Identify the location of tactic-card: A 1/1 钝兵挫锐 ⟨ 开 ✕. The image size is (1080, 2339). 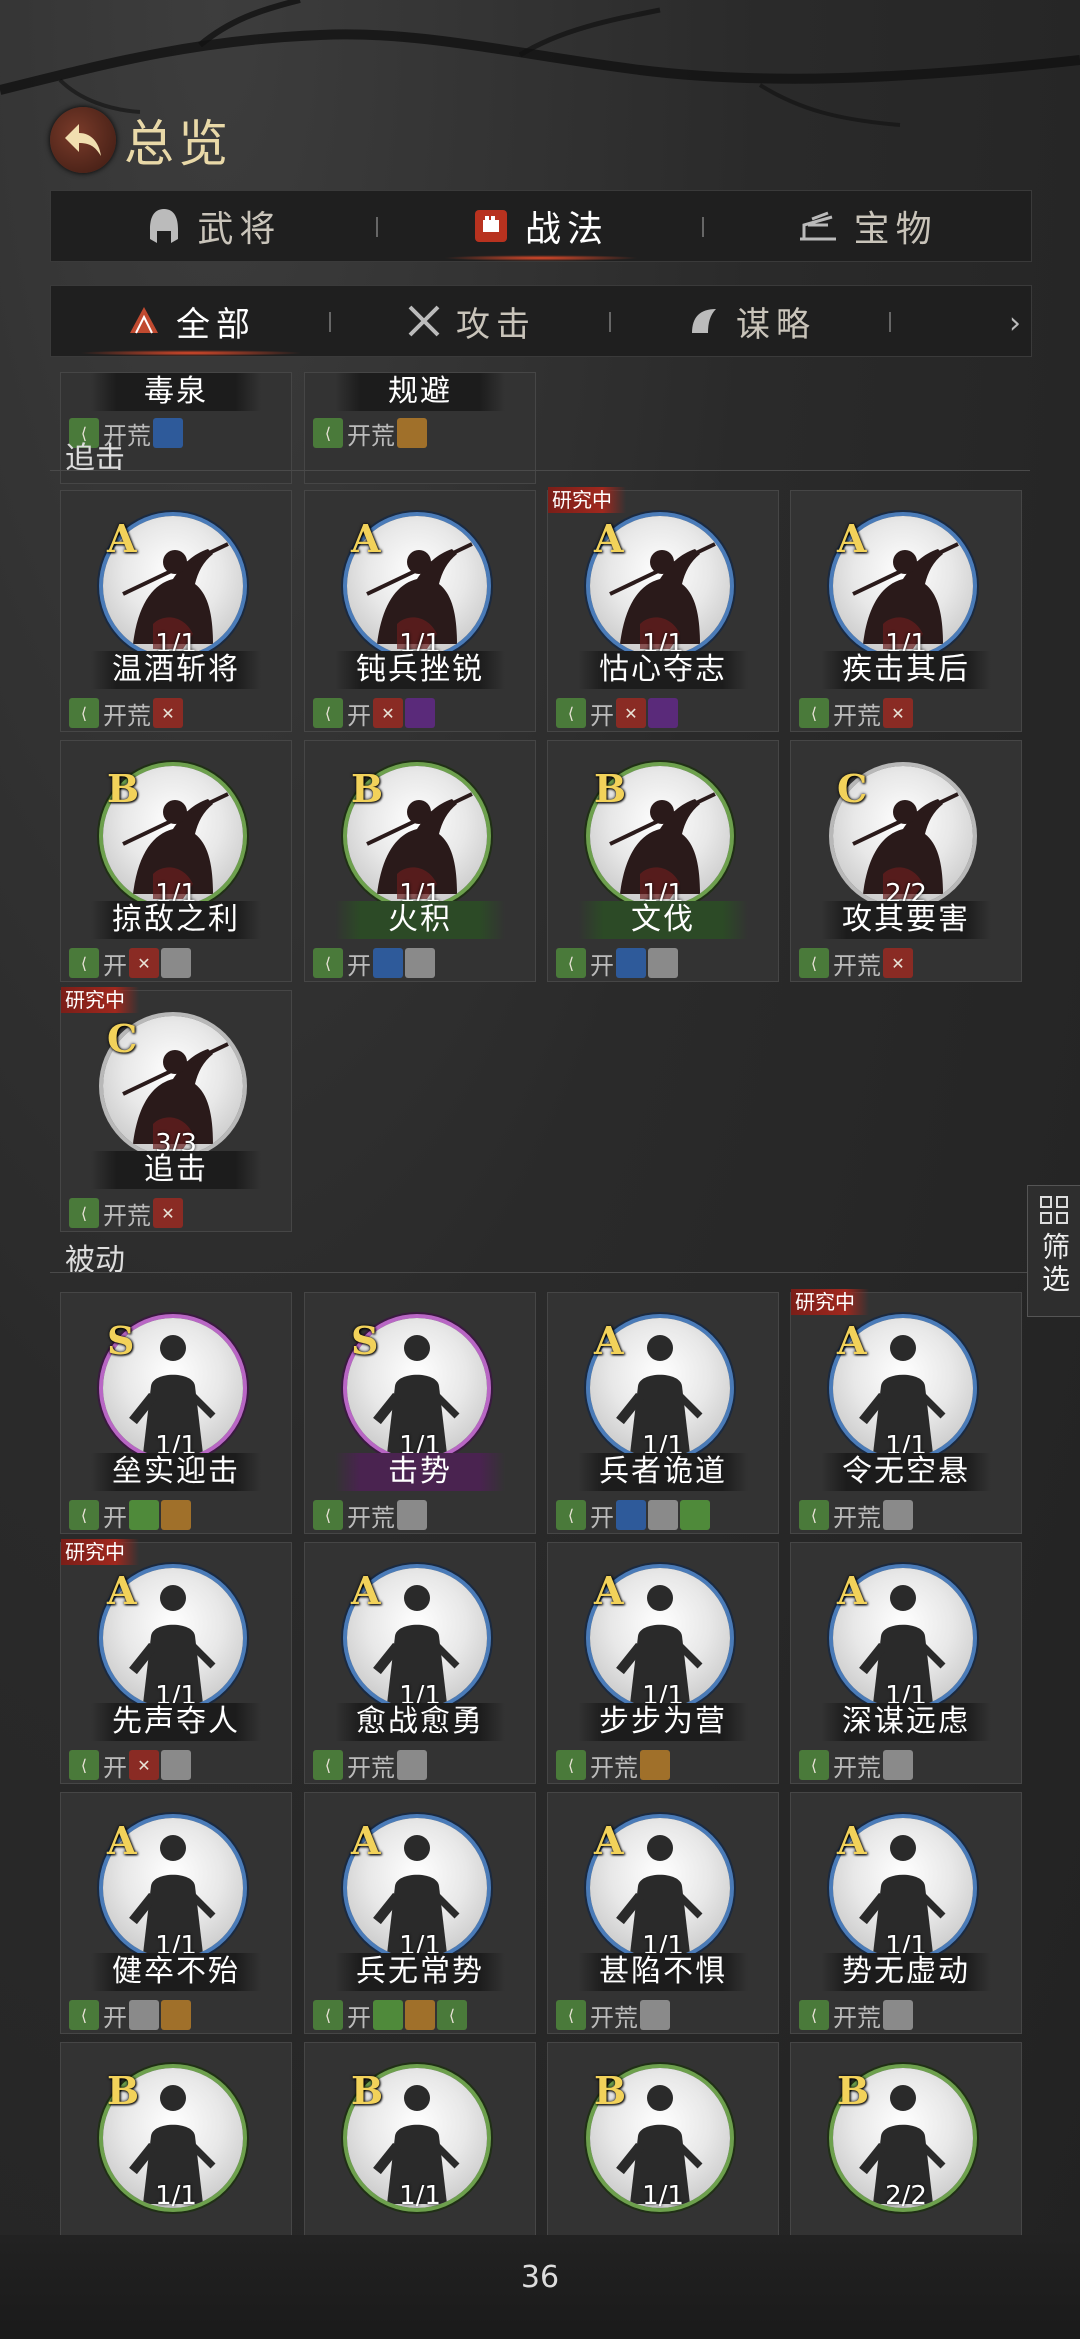
(420, 611).